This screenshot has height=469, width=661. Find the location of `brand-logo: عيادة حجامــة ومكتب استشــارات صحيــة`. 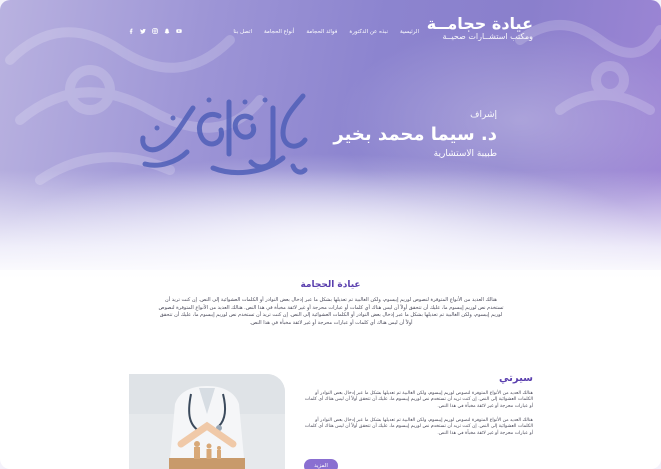

brand-logo: عيادة حجامــة ومكتب استشــارات صحيــة is located at coordinates (480, 27).